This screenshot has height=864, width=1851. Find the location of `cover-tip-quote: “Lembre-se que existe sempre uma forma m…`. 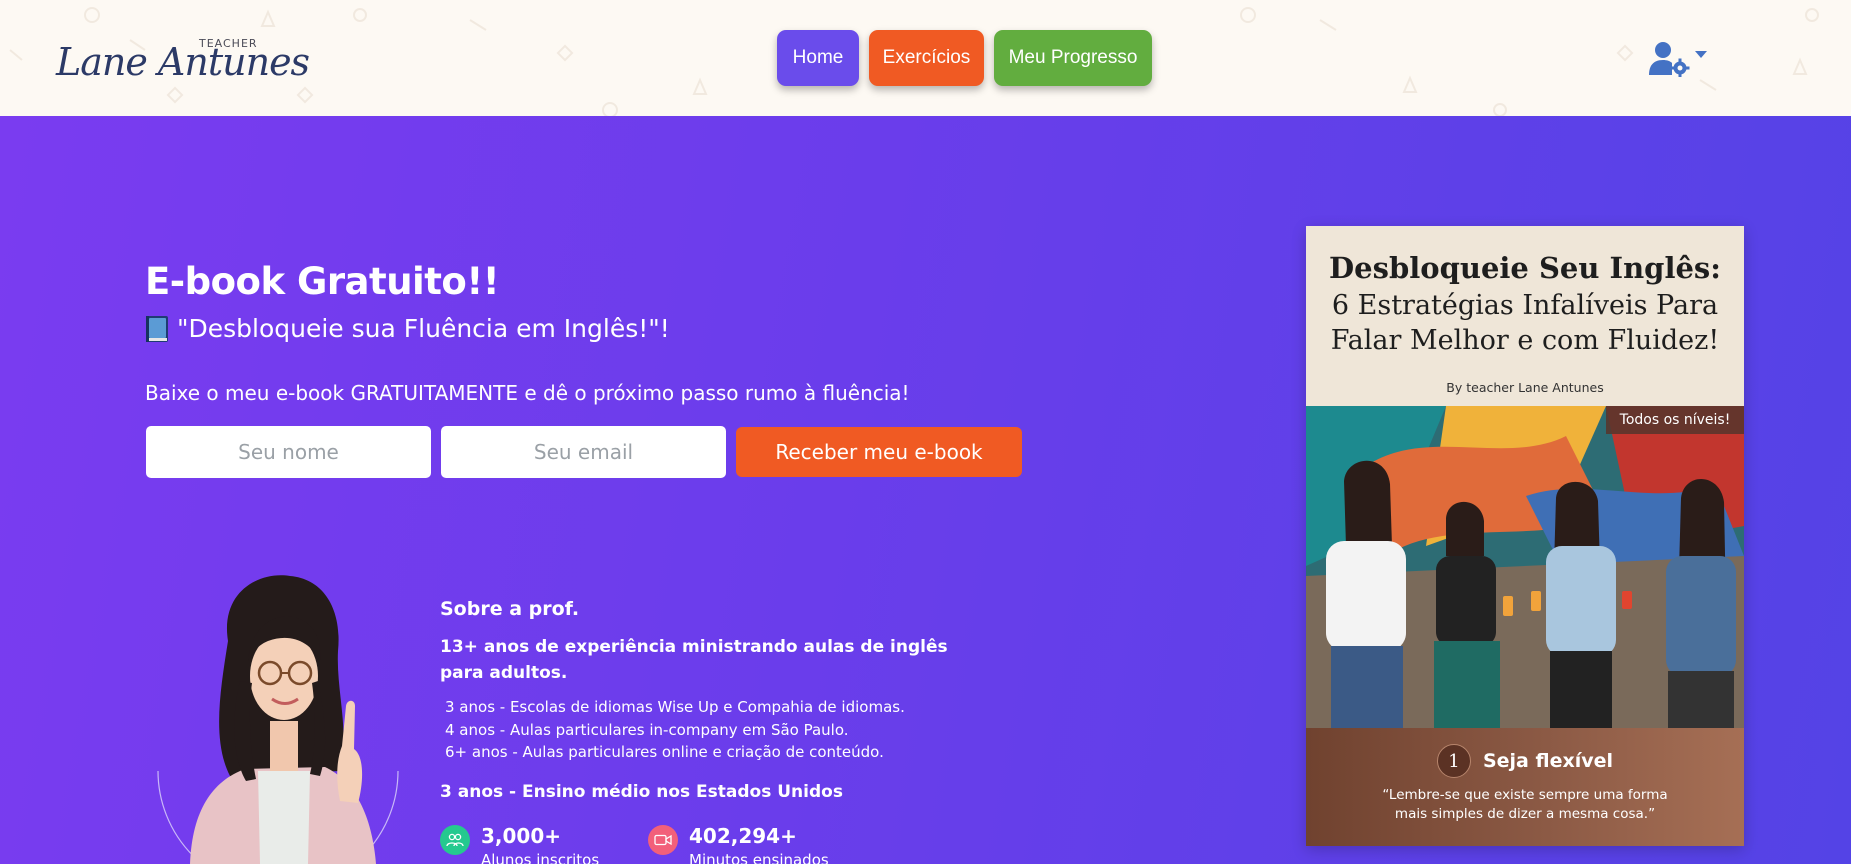

cover-tip-quote: “Lembre-se que existe sempre uma forma m… is located at coordinates (1525, 804).